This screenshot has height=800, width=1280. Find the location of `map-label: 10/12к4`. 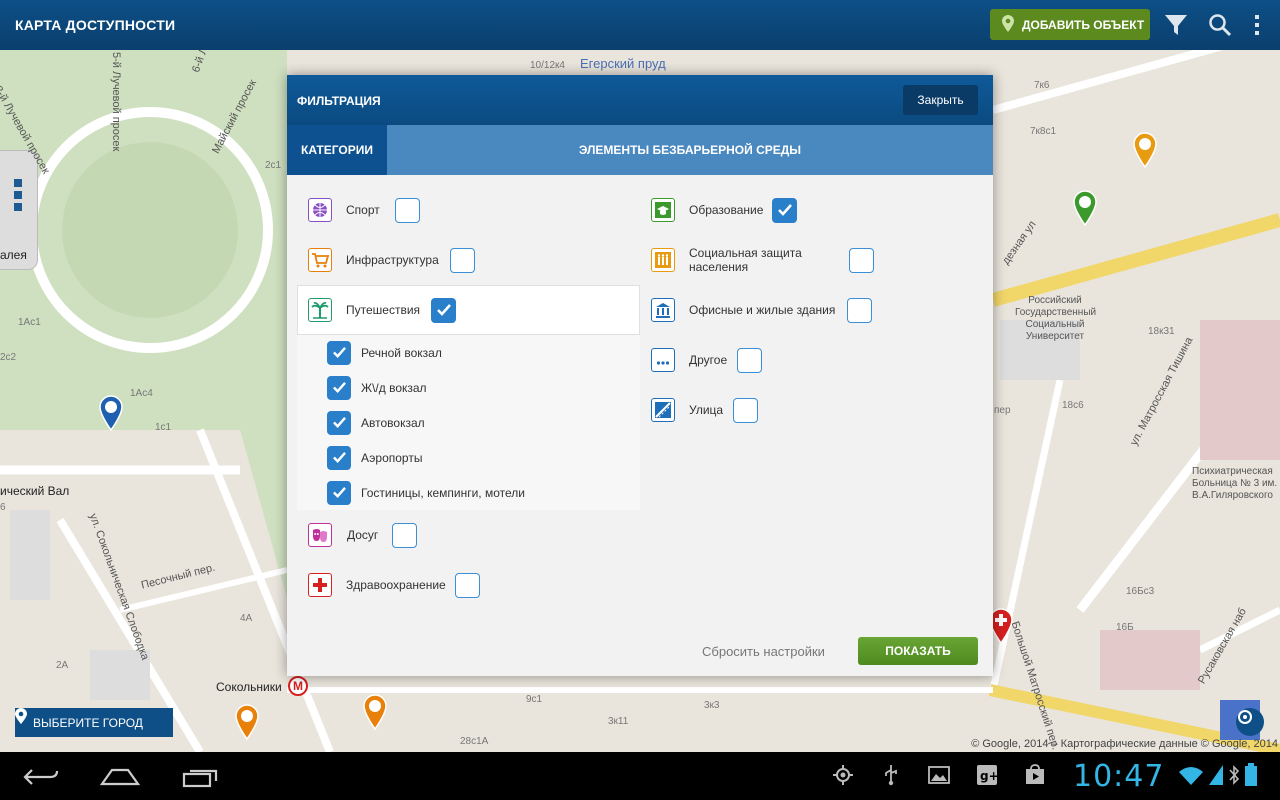

map-label: 10/12к4 is located at coordinates (547, 65).